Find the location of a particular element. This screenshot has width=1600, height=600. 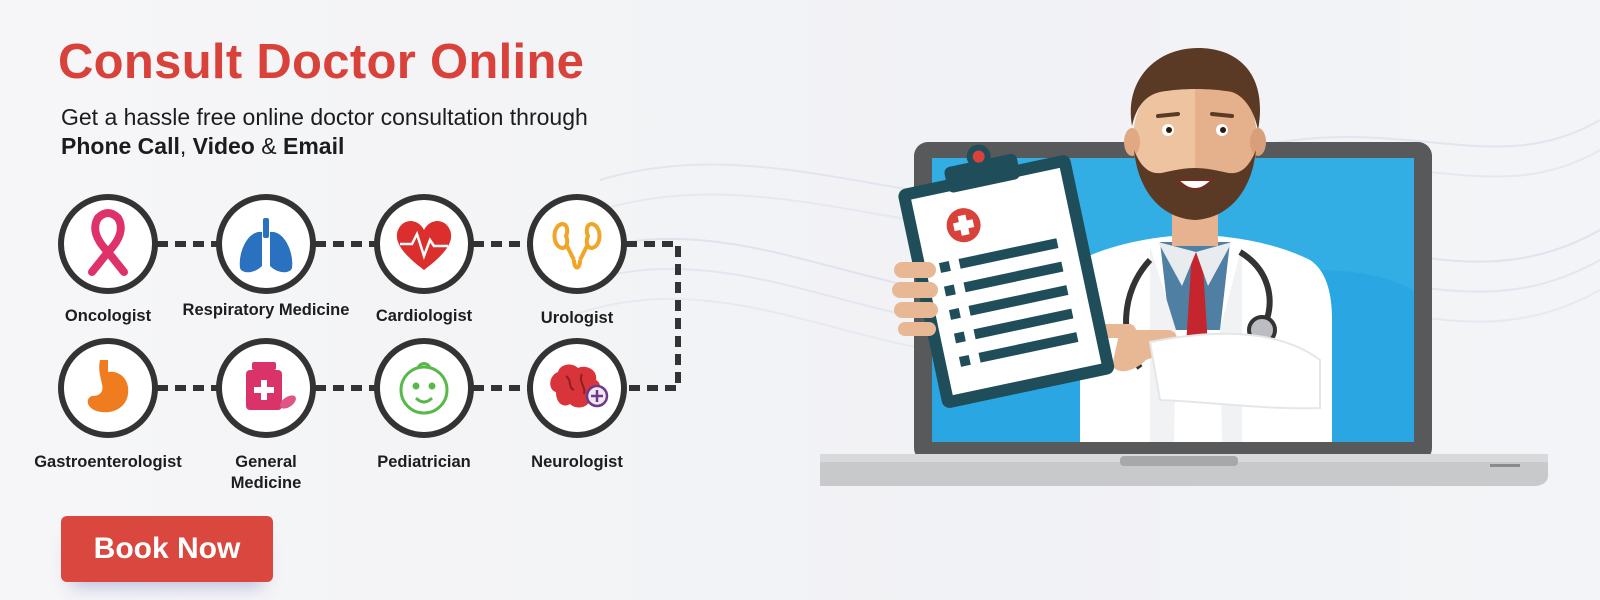

oncologist-node is located at coordinates (108, 244).